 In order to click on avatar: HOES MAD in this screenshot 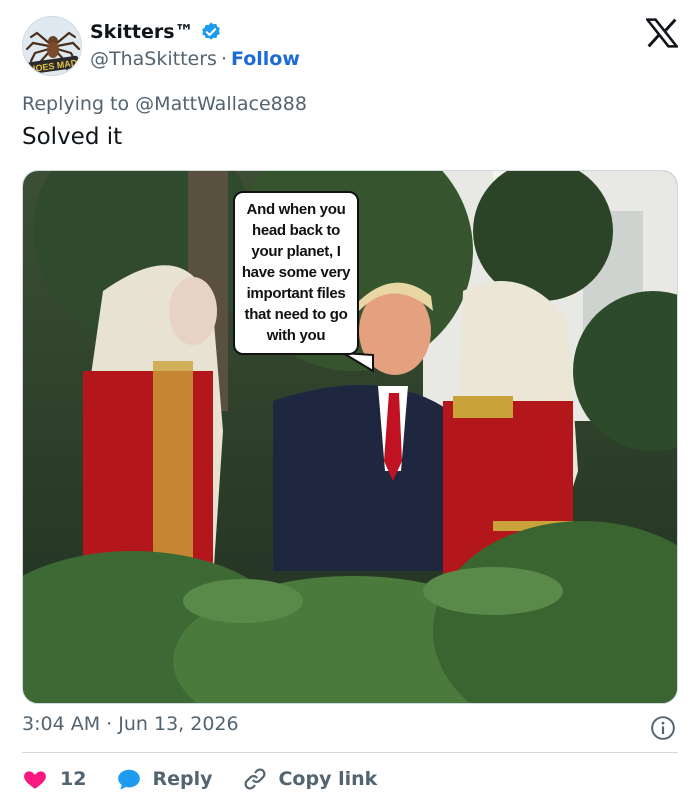, I will do `click(52, 46)`.